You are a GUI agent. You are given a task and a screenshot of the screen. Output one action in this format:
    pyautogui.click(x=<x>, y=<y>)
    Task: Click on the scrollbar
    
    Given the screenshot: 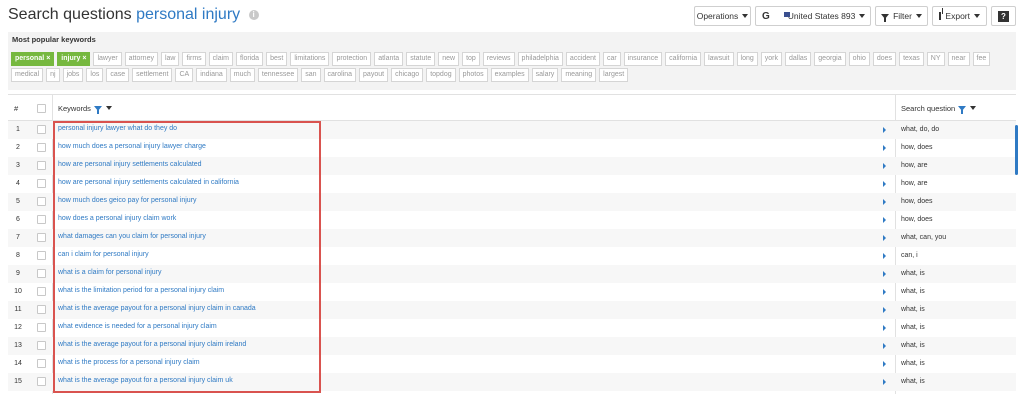 What is the action you would take?
    pyautogui.click(x=1016, y=150)
    